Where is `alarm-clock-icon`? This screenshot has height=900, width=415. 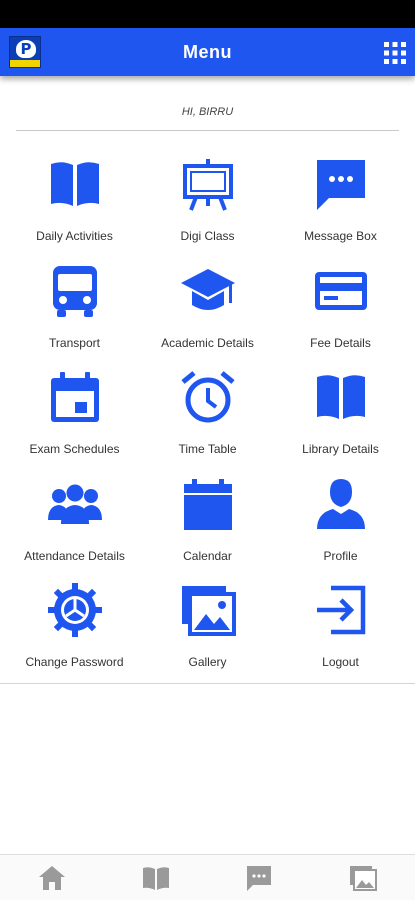
alarm-clock-icon is located at coordinates (208, 397).